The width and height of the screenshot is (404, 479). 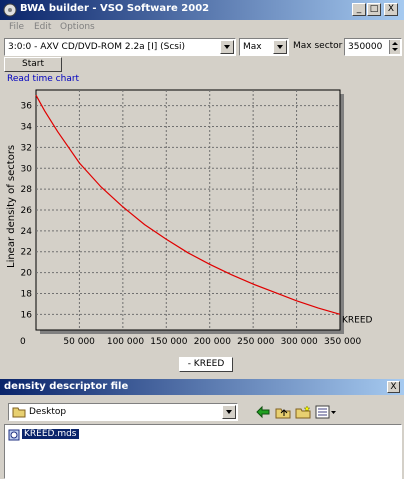 What do you see at coordinates (115, 8) in the screenshot?
I see `window-title: BWA builder - VSO Software 2002` at bounding box center [115, 8].